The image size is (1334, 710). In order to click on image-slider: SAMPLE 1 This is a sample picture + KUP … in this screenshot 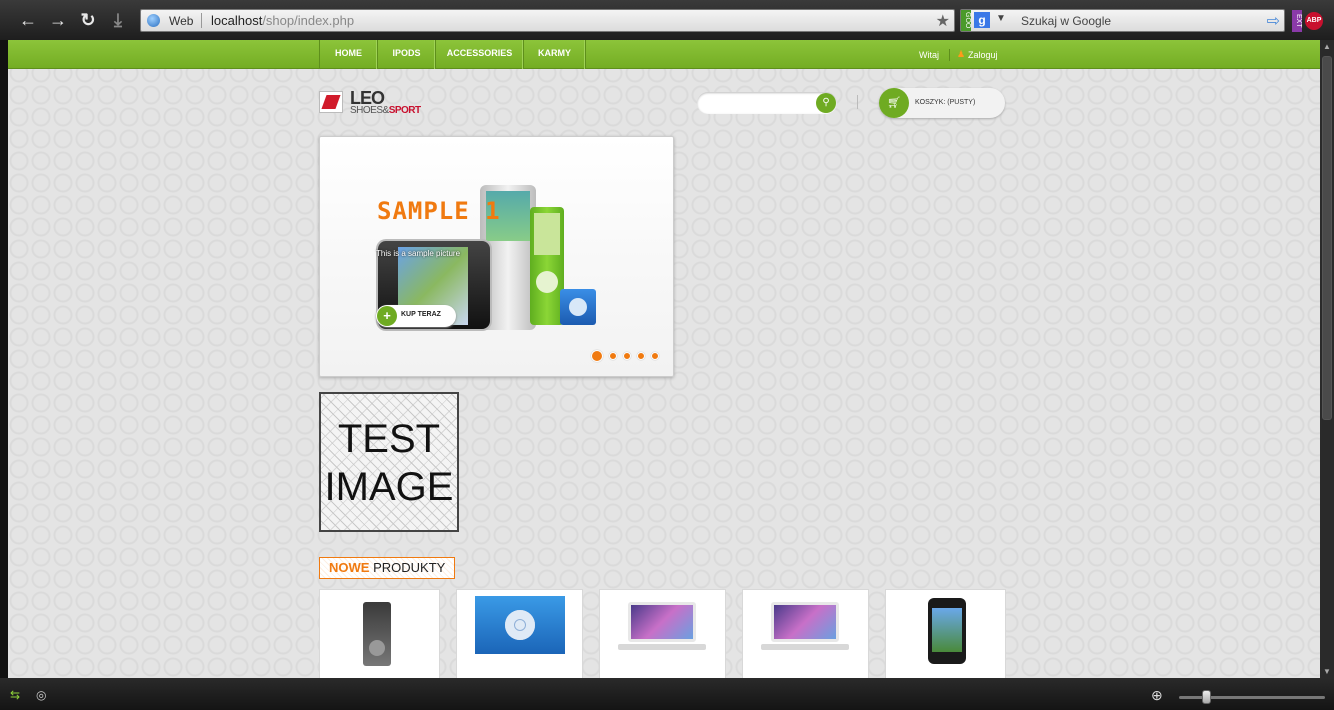, I will do `click(496, 256)`.